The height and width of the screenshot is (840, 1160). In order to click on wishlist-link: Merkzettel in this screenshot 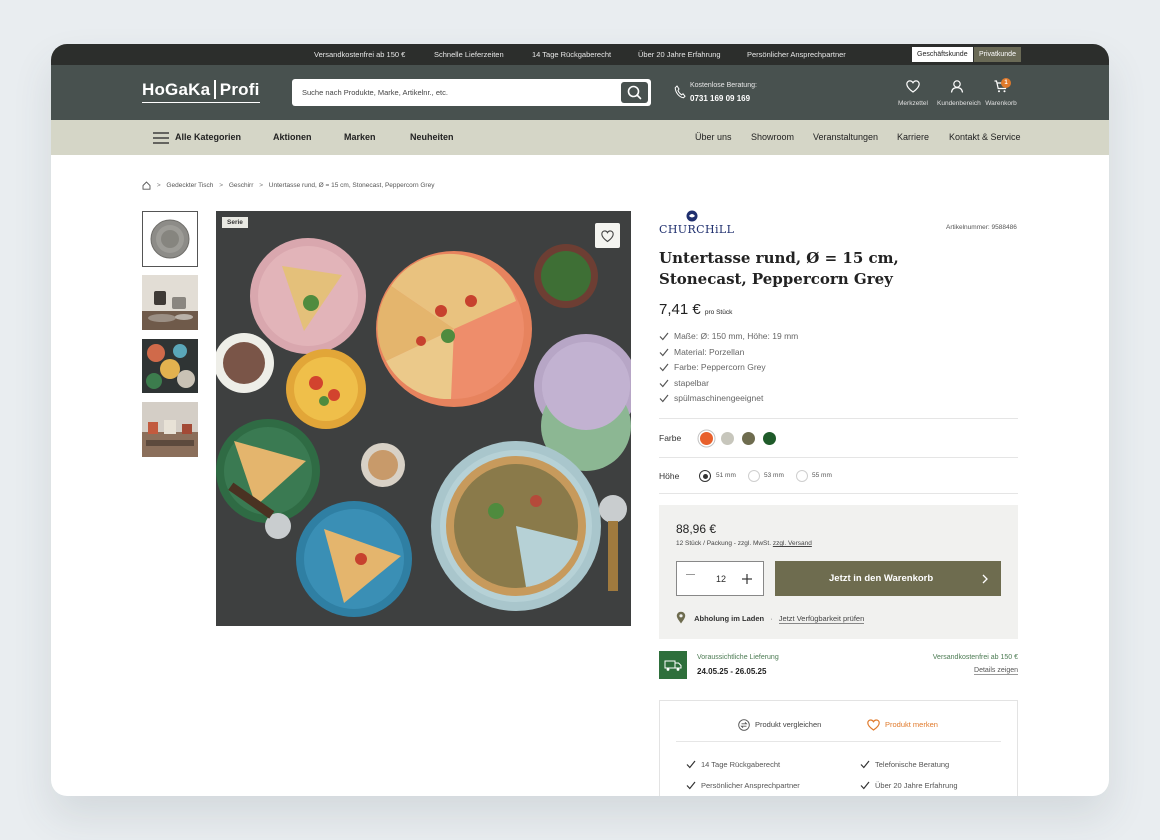, I will do `click(913, 93)`.